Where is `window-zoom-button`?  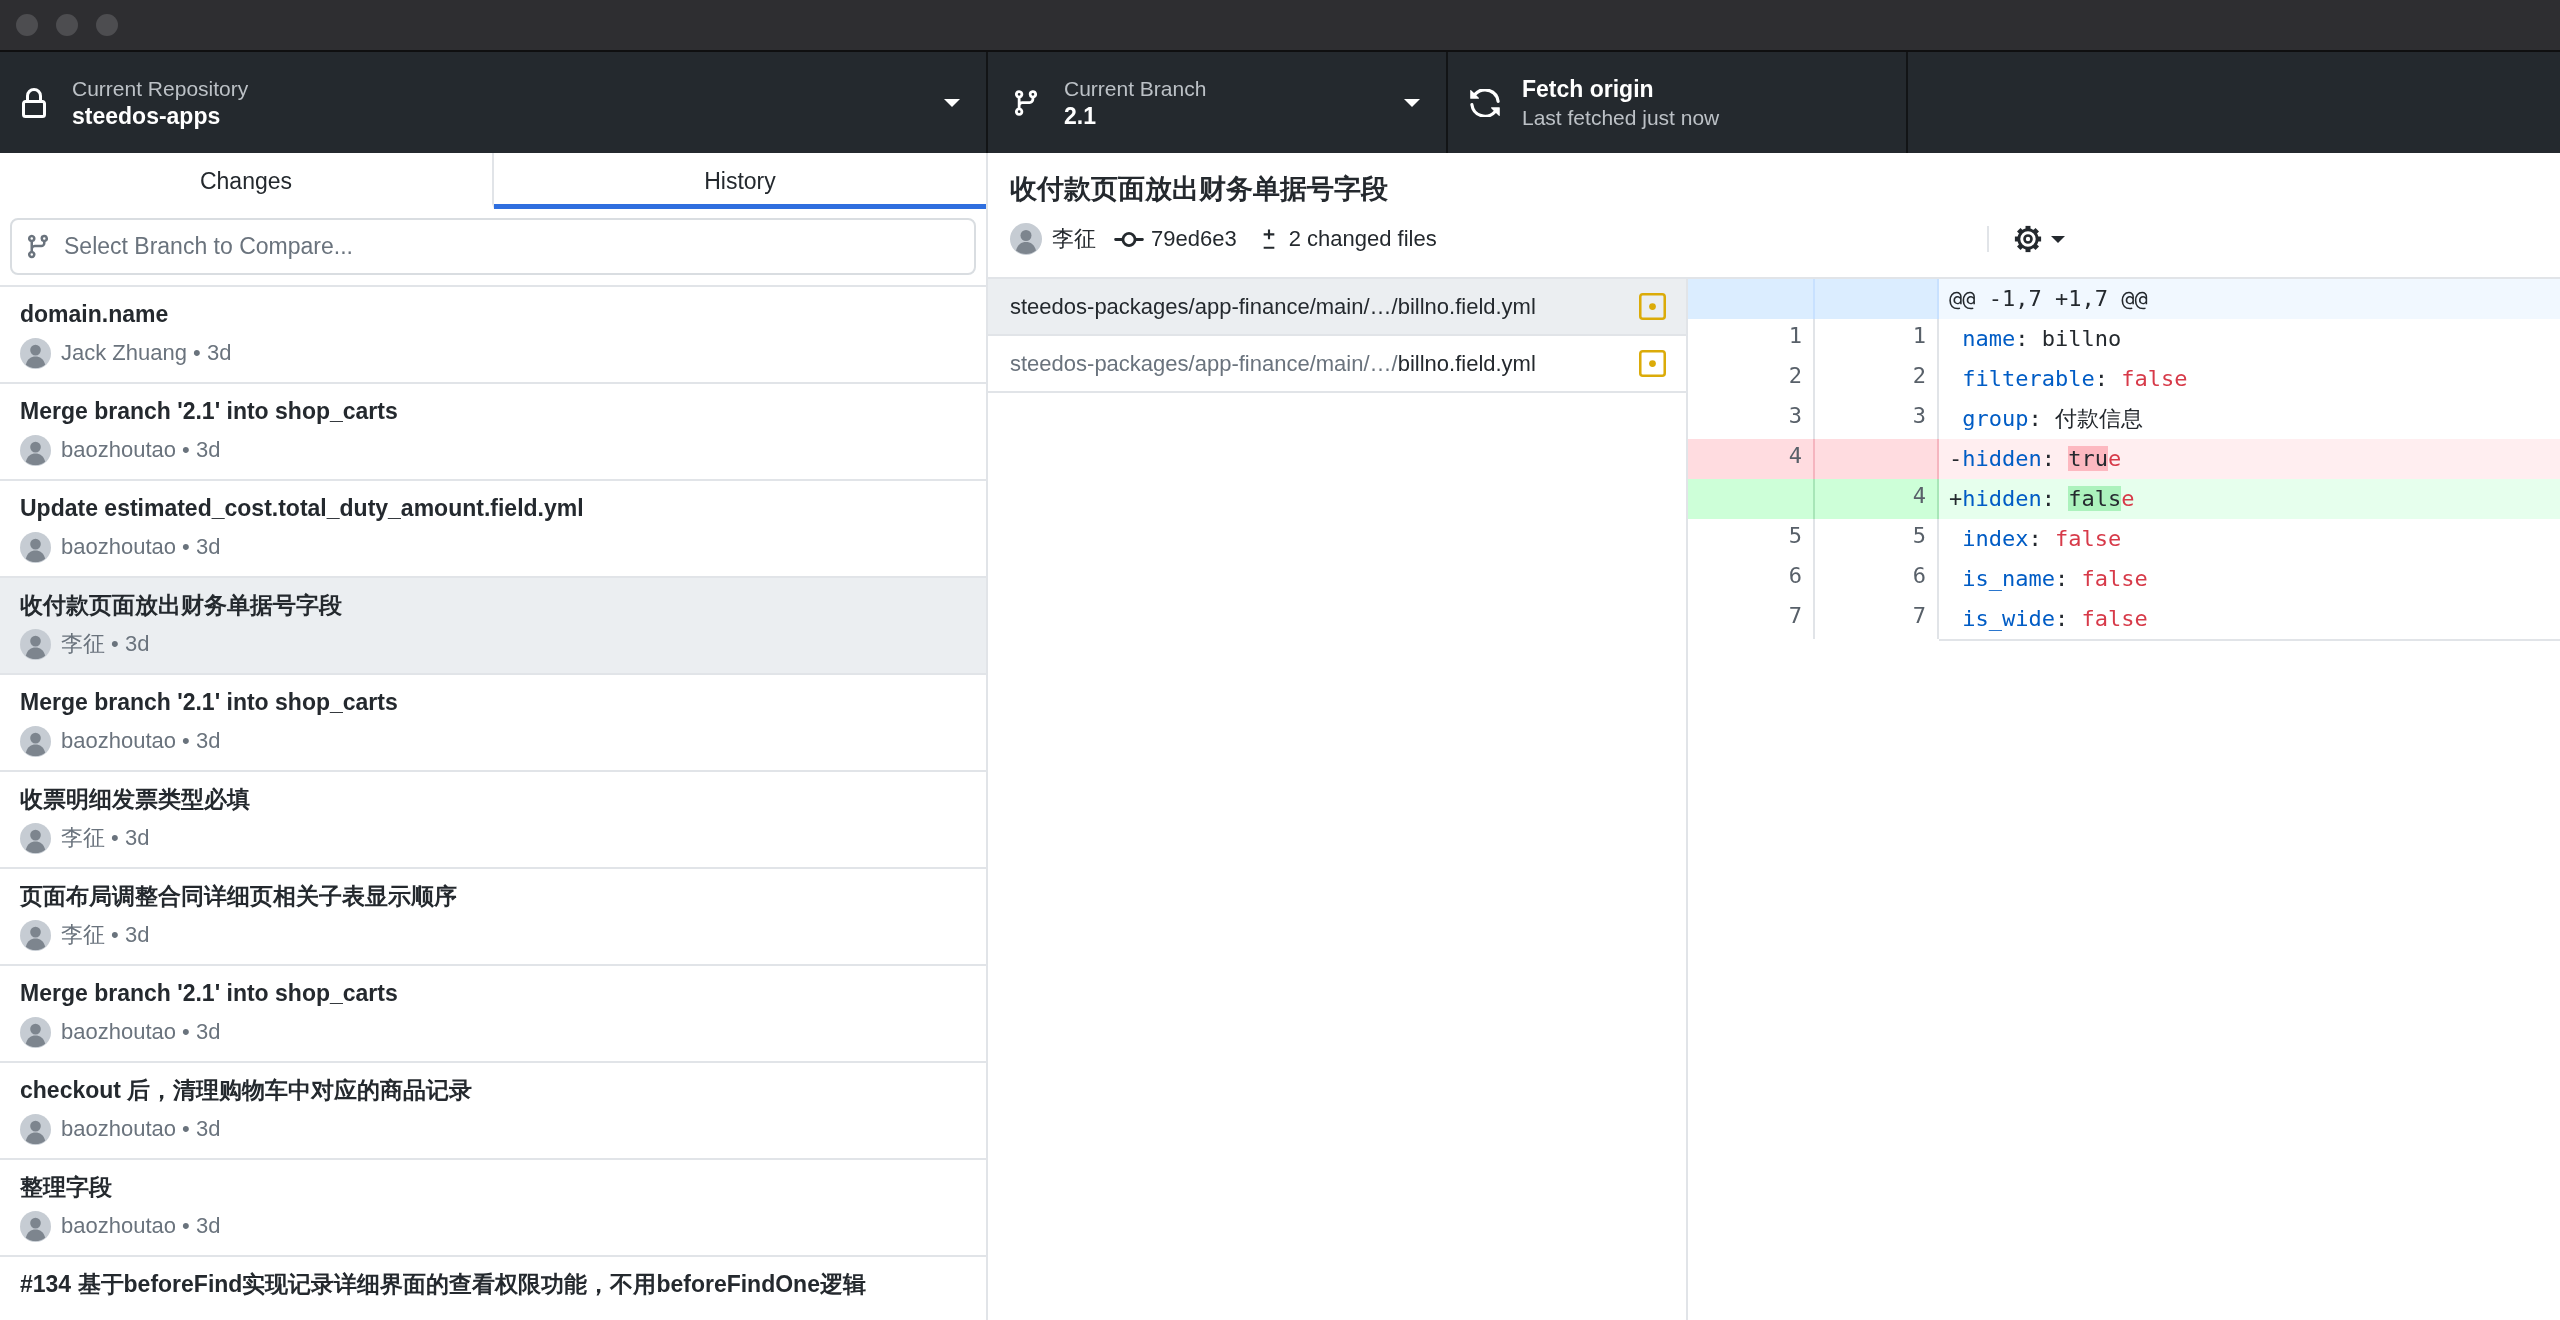
window-zoom-button is located at coordinates (107, 25).